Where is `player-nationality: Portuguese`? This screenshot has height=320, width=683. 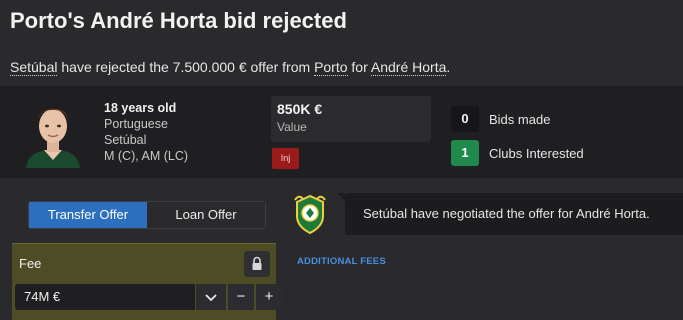
player-nationality: Portuguese is located at coordinates (136, 124).